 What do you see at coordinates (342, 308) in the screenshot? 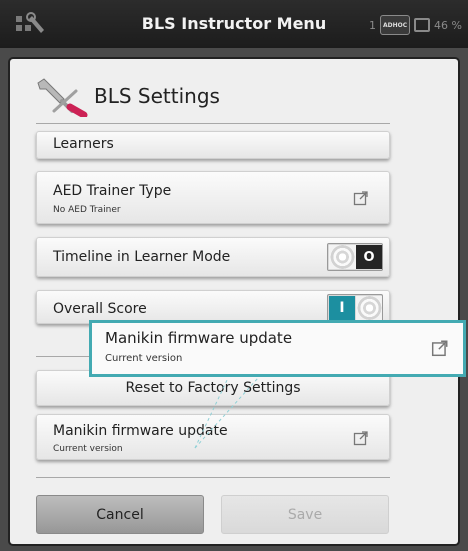
I see `toggle-on-indicator: I` at bounding box center [342, 308].